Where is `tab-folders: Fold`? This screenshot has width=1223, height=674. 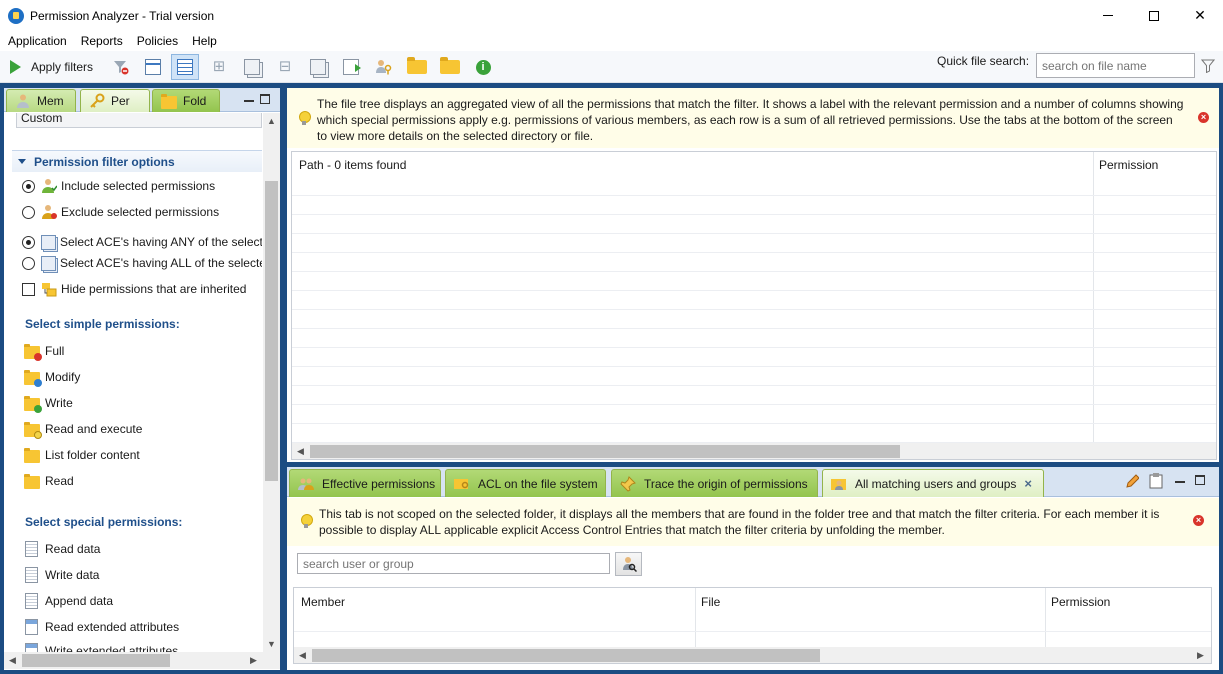 tab-folders: Fold is located at coordinates (186, 100).